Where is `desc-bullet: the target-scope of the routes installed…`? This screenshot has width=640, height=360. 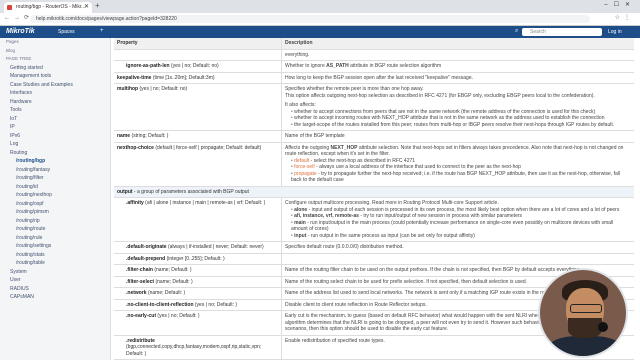
desc-bullet: the target-scope of the routes installed… is located at coordinates (458, 125).